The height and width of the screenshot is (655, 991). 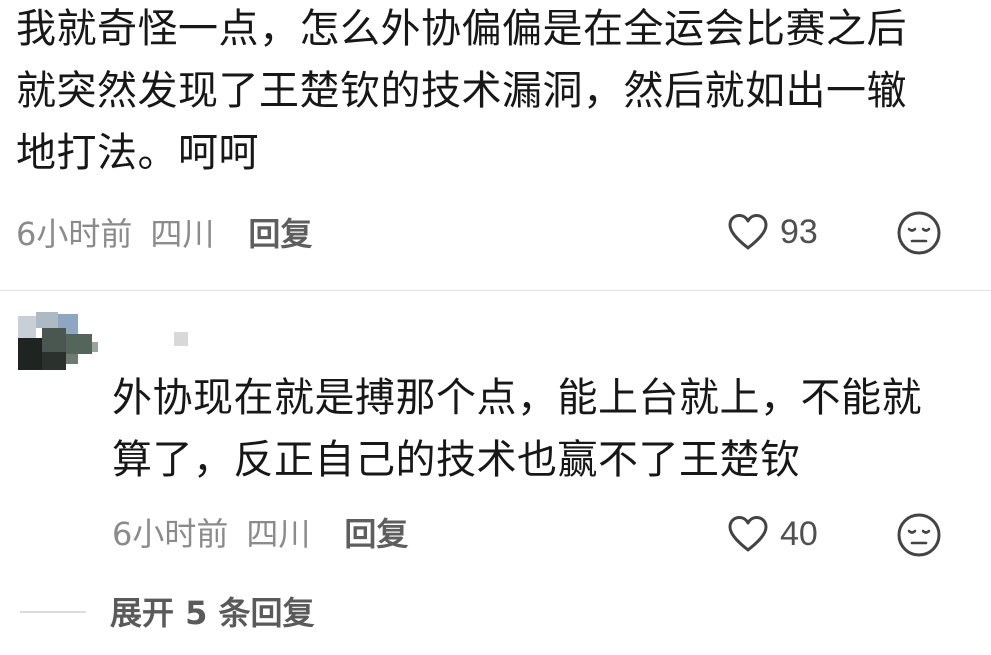 I want to click on comment-2-line-1: 外协现在就是搏那个点，能上台就上，不能就, so click(x=517, y=398).